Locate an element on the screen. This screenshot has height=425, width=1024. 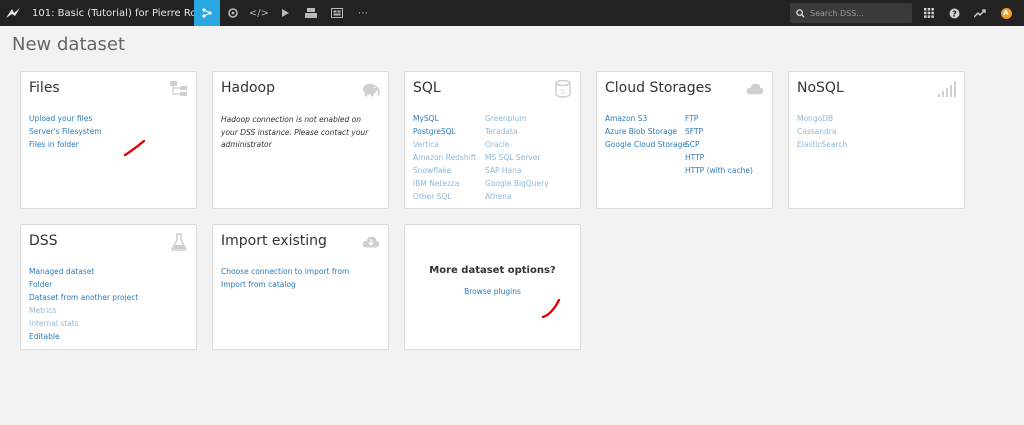
http-with-cache-link: HTTP (with cache) is located at coordinates (719, 171).